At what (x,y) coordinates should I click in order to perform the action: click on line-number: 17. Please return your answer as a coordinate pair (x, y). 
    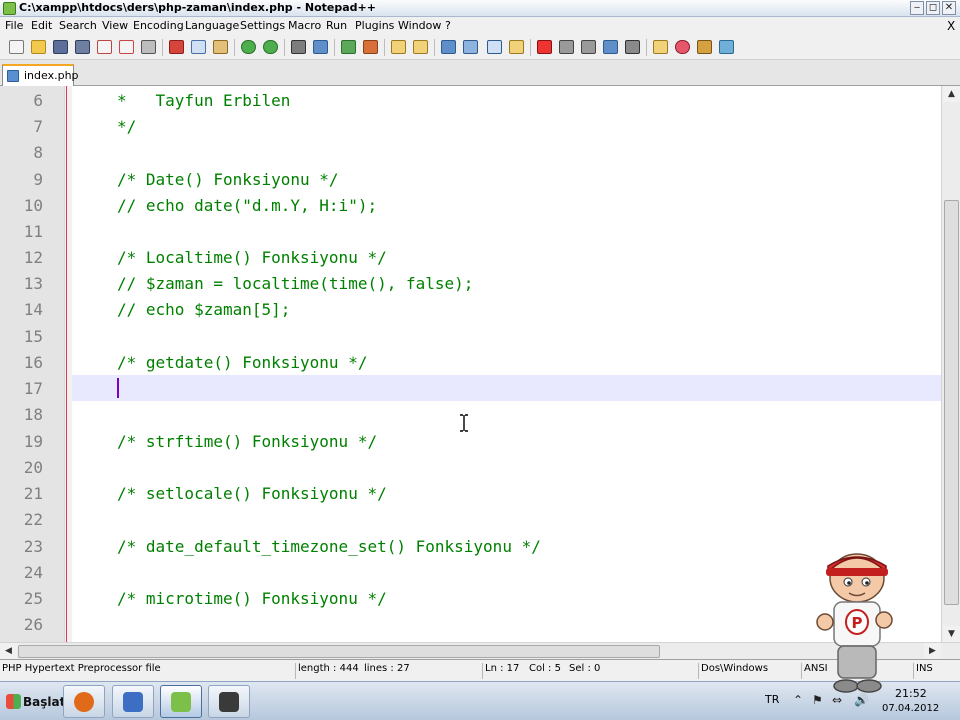
    Looking at the image, I should click on (33, 388).